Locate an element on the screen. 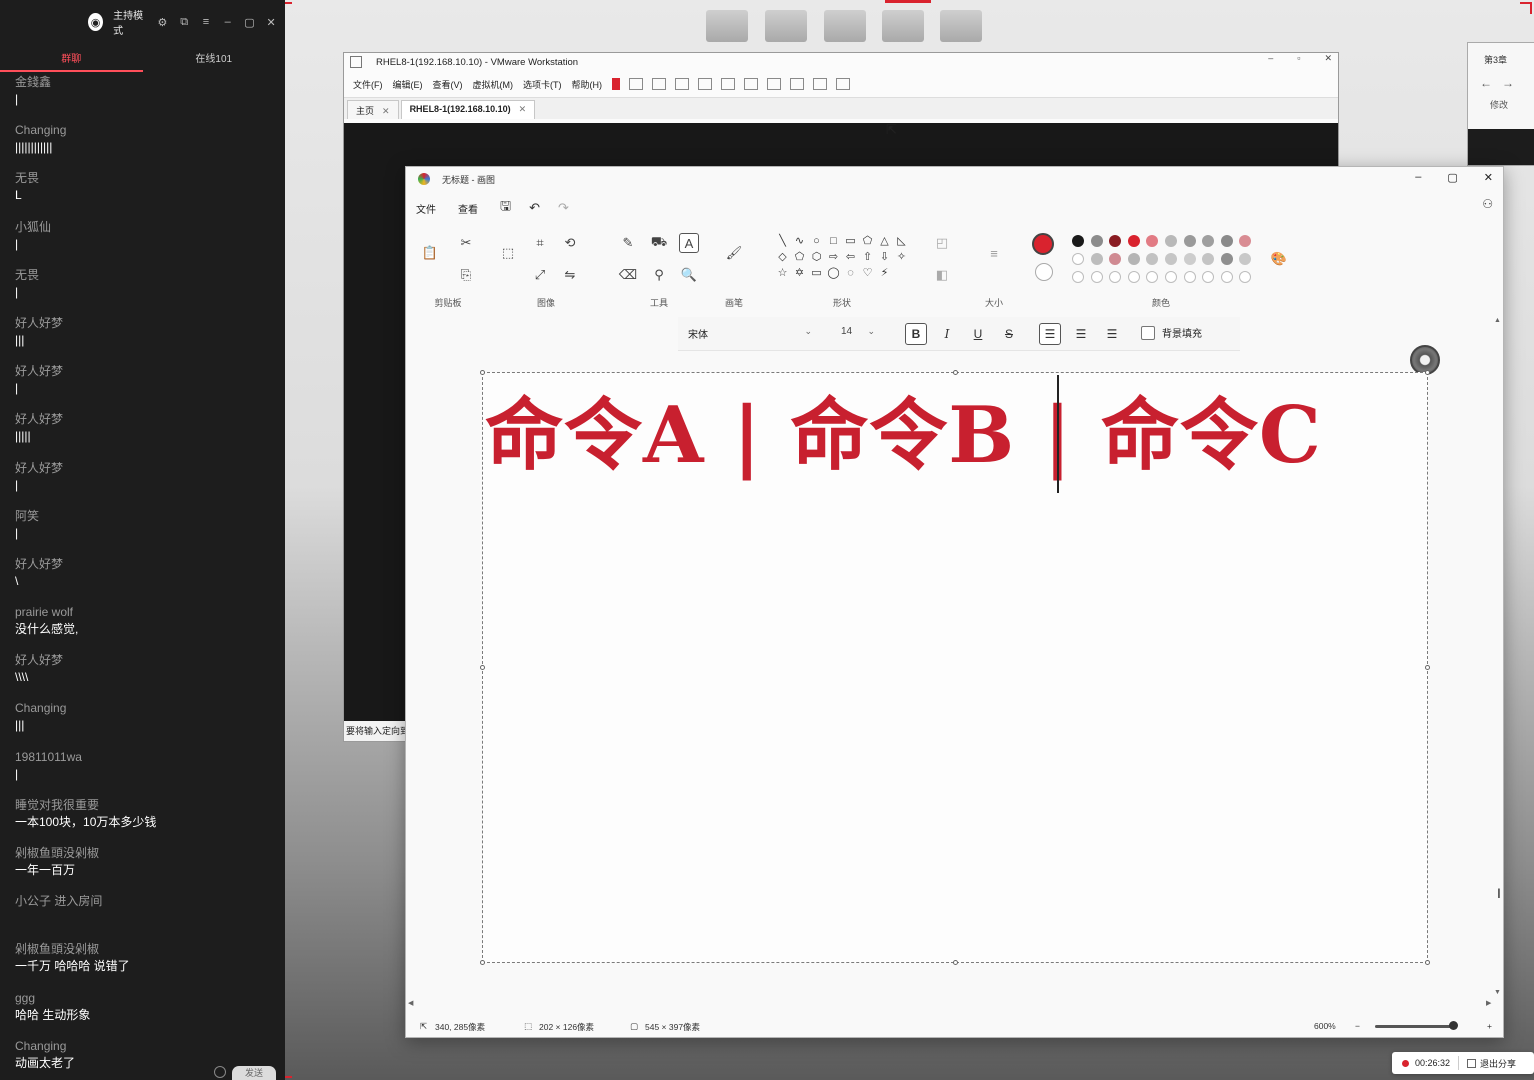 The width and height of the screenshot is (1534, 1080). cloud-callout-shape-icon: ◌ is located at coordinates (850, 273).